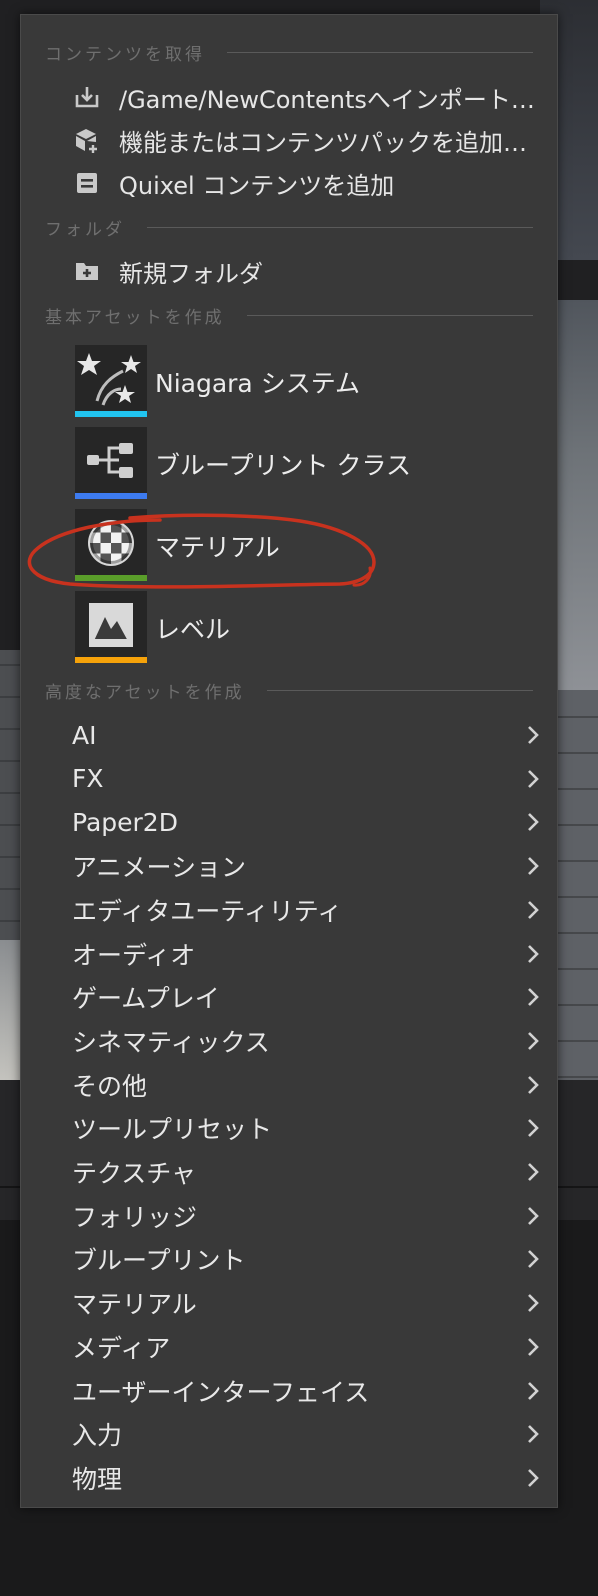  Describe the element at coordinates (289, 1434) in the screenshot. I see `submenu-item: 入力` at that location.